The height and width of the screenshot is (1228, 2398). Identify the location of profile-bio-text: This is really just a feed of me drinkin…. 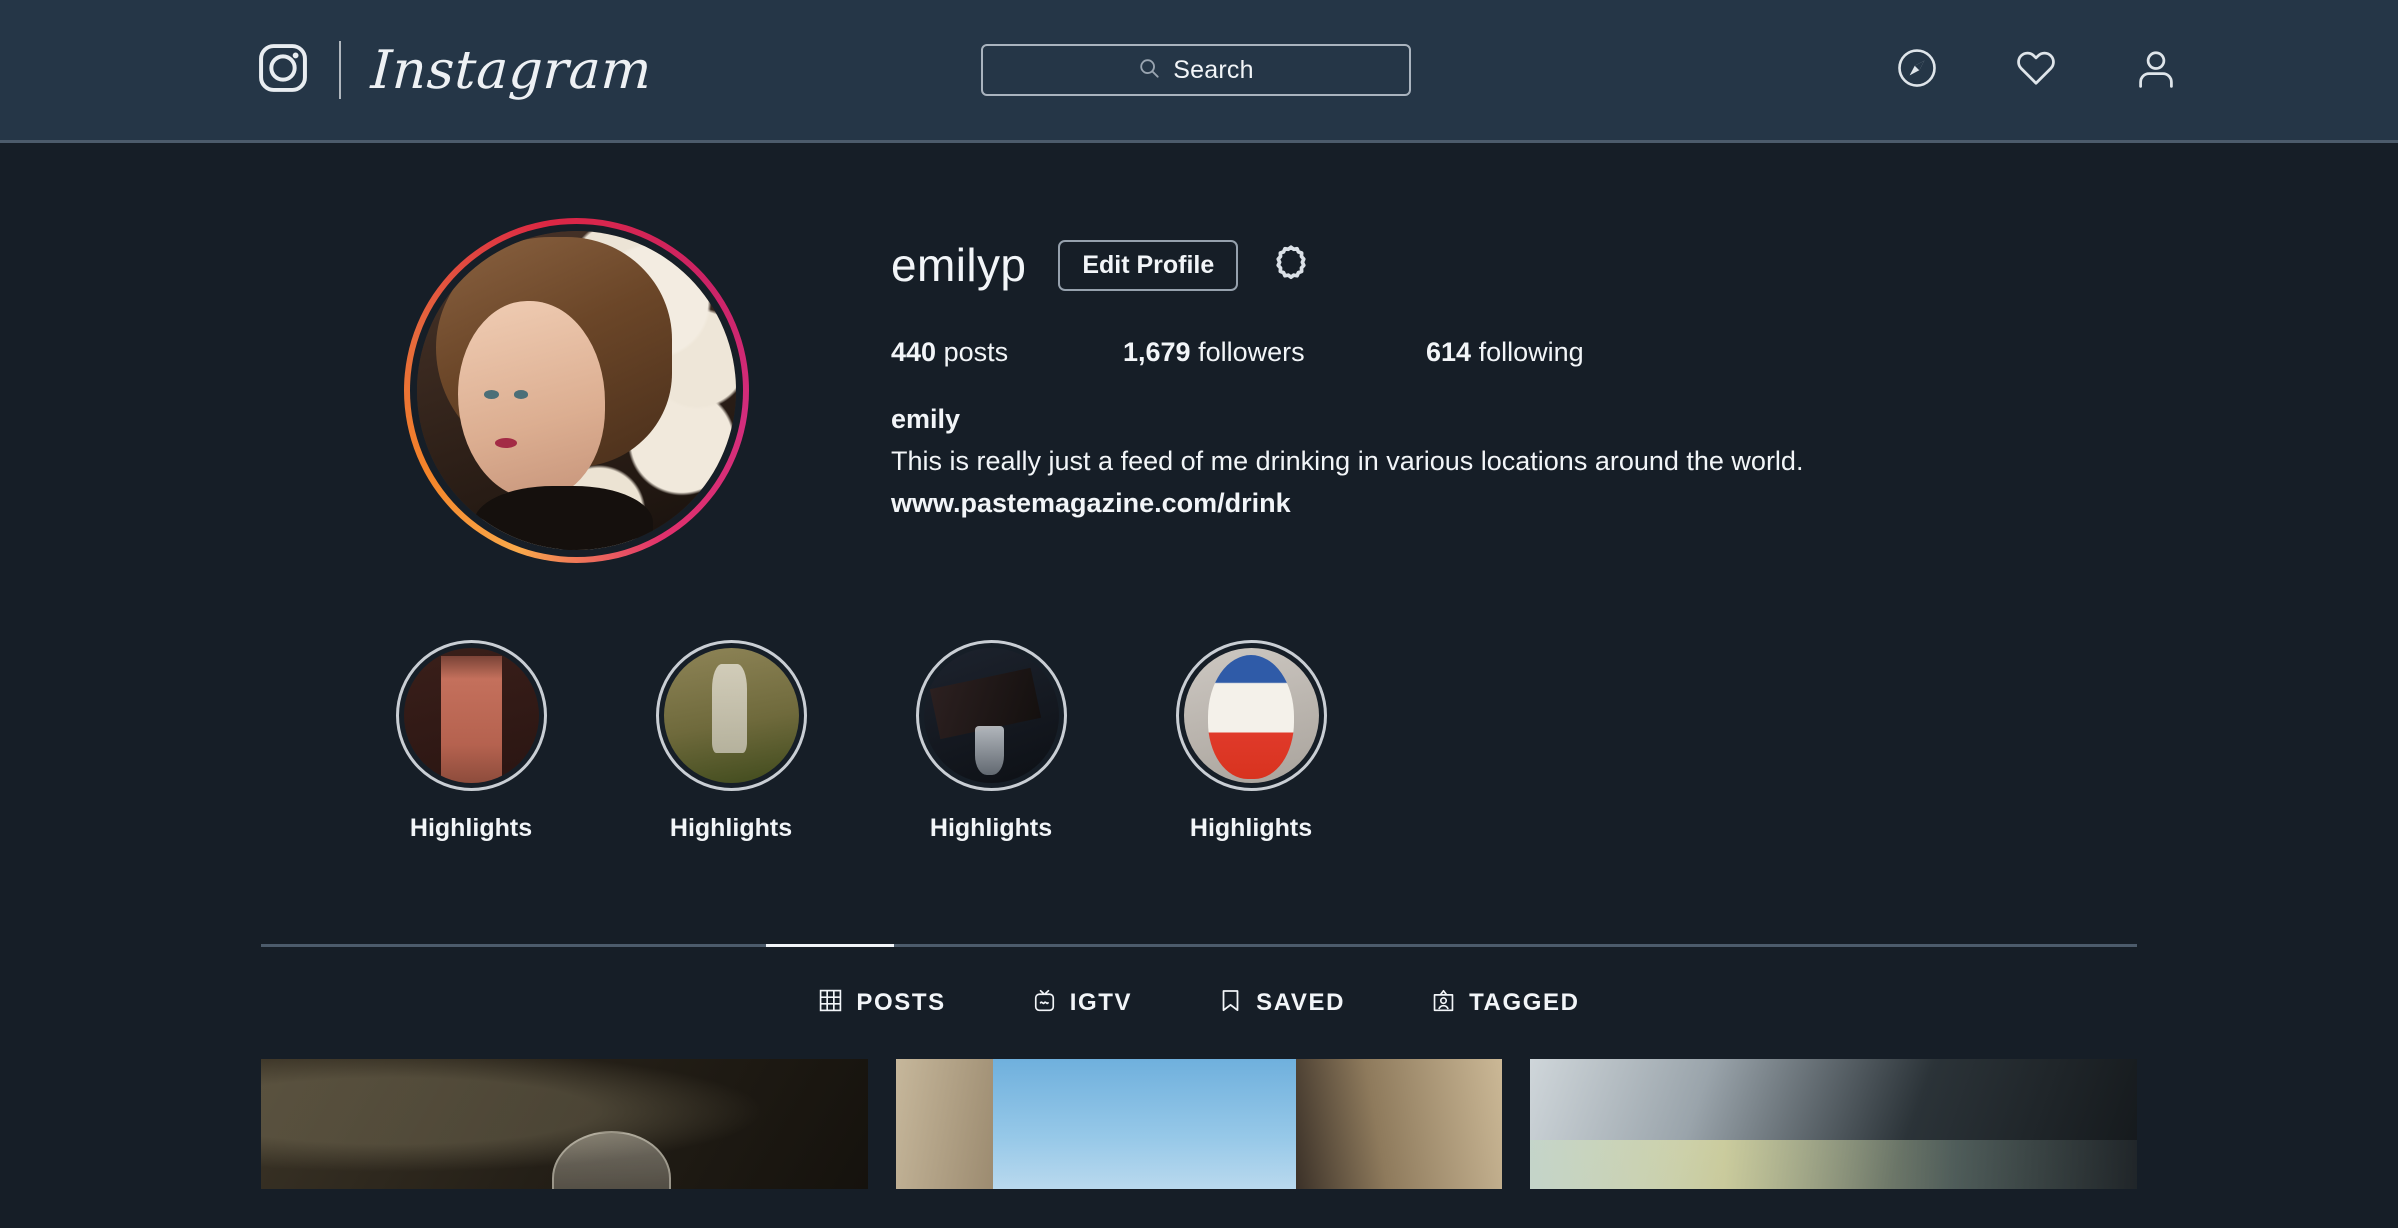
(1347, 460).